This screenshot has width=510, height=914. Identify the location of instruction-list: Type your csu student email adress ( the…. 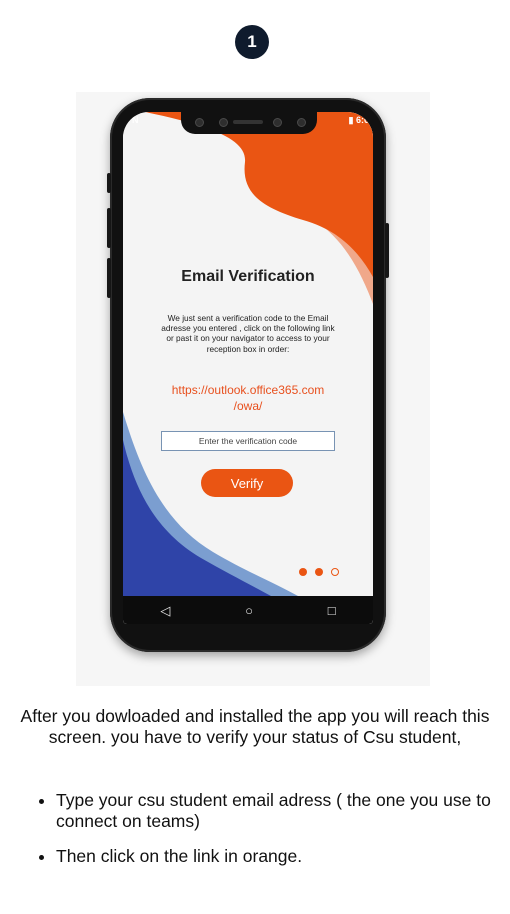
(271, 835).